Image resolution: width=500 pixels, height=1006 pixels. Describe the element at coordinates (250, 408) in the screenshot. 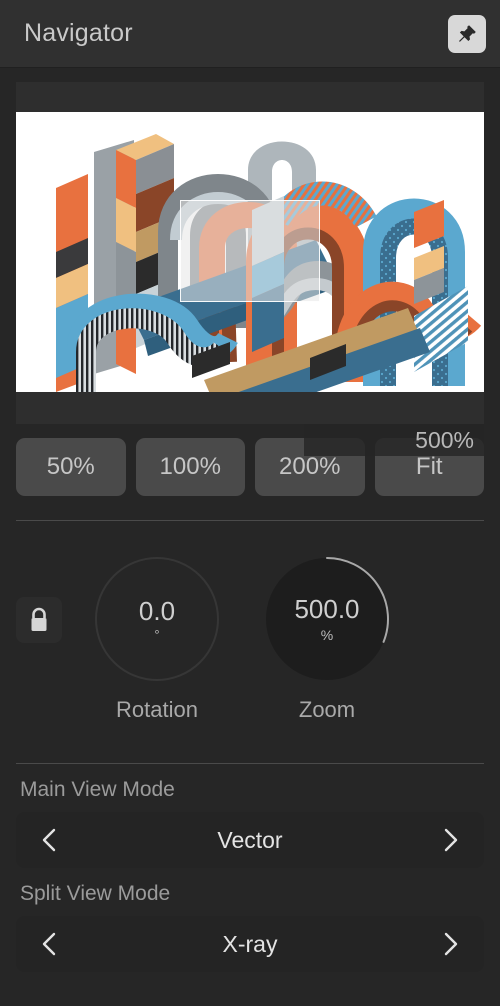

I see `navigator-footer` at that location.